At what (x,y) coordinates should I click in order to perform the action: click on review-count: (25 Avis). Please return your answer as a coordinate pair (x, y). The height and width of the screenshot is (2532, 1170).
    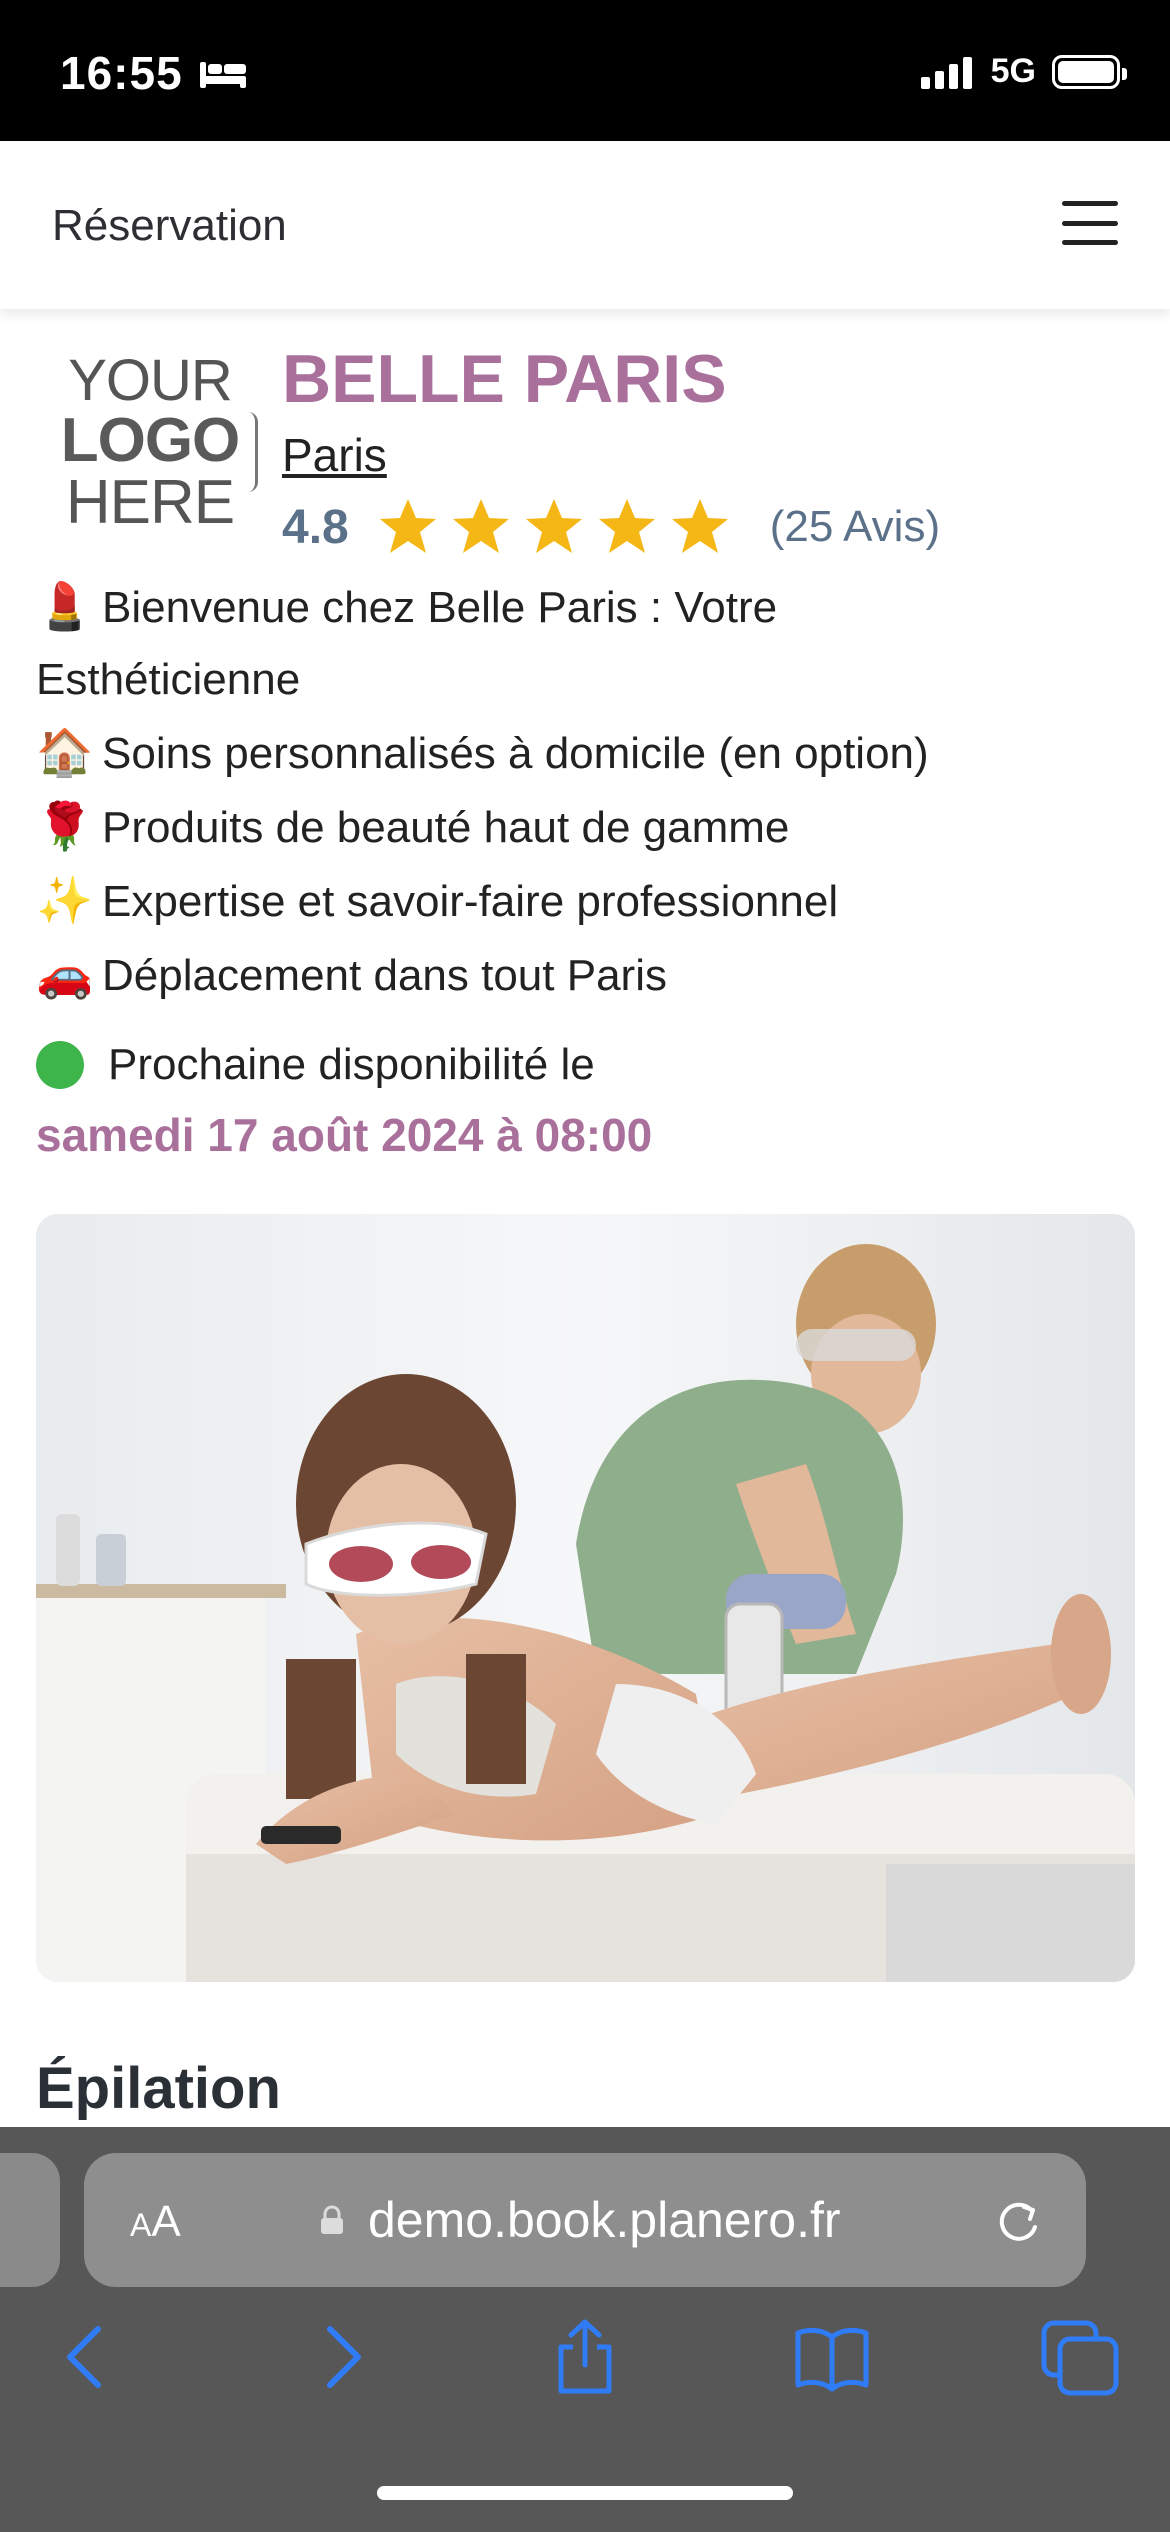
    Looking at the image, I should click on (855, 527).